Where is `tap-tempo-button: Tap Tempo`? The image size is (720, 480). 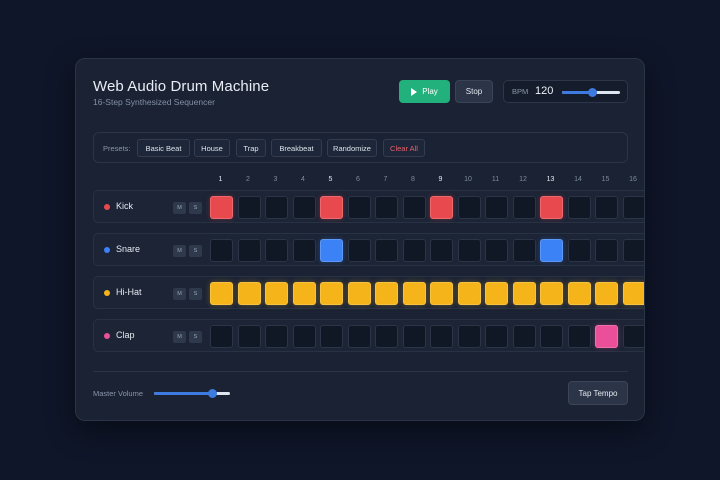 tap-tempo-button: Tap Tempo is located at coordinates (598, 393).